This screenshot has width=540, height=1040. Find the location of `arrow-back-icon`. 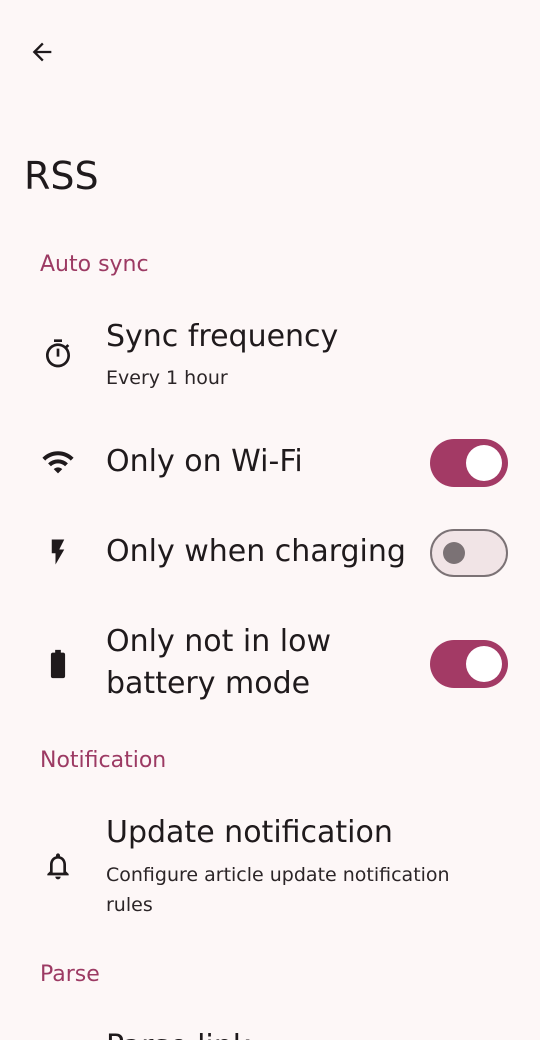

arrow-back-icon is located at coordinates (42, 54).